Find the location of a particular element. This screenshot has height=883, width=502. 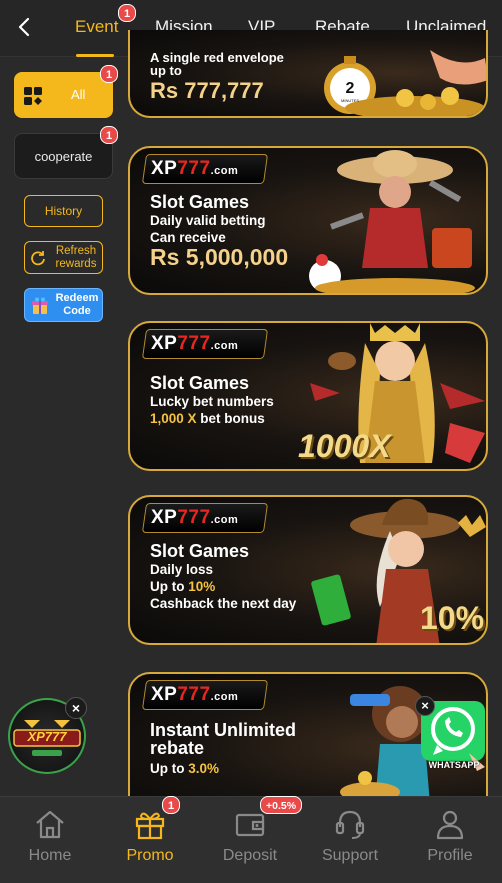

tab-event-badge: 1 is located at coordinates (127, 13).